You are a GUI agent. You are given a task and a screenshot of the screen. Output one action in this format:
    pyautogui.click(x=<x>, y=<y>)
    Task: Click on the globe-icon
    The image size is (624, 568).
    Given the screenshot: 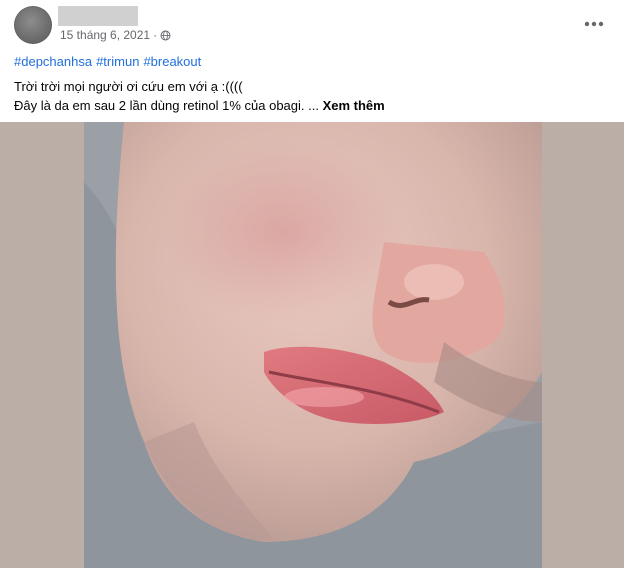 What is the action you would take?
    pyautogui.click(x=165, y=35)
    